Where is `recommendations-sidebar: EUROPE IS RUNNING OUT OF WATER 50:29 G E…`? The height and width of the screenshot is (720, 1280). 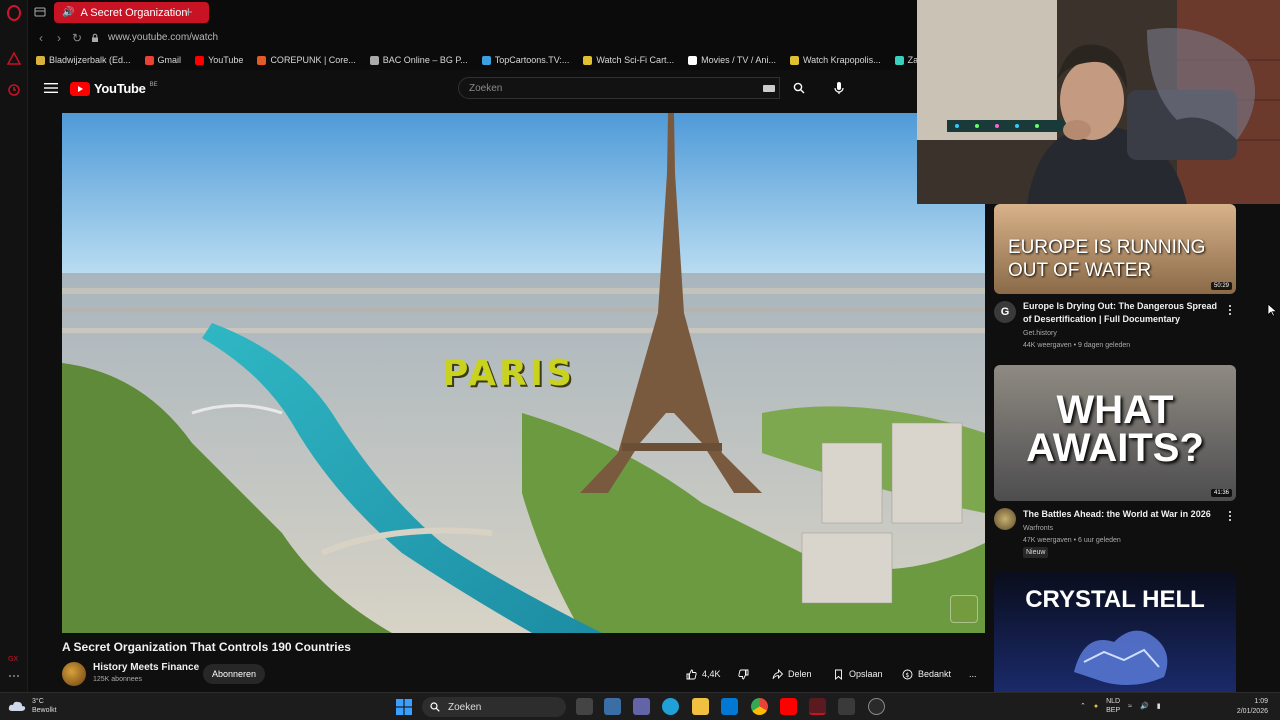
recommendations-sidebar: EUROPE IS RUNNING OUT OF WATER 50:29 G E… is located at coordinates (1115, 448).